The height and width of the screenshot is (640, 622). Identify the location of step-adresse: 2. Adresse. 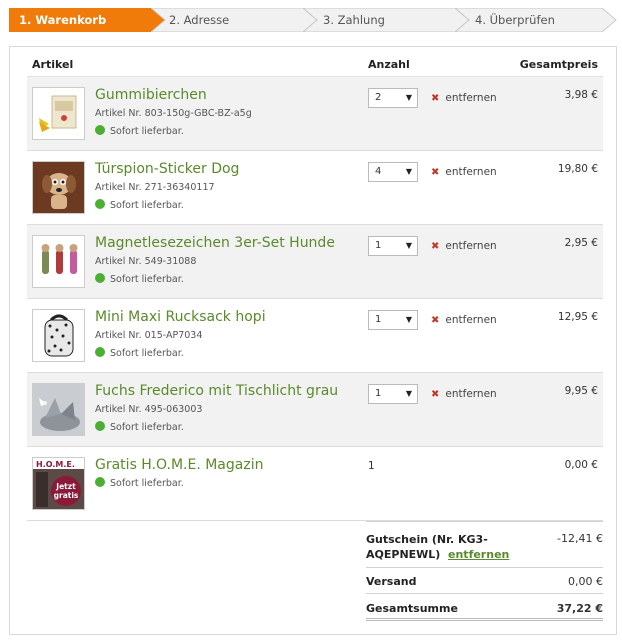
(235, 20).